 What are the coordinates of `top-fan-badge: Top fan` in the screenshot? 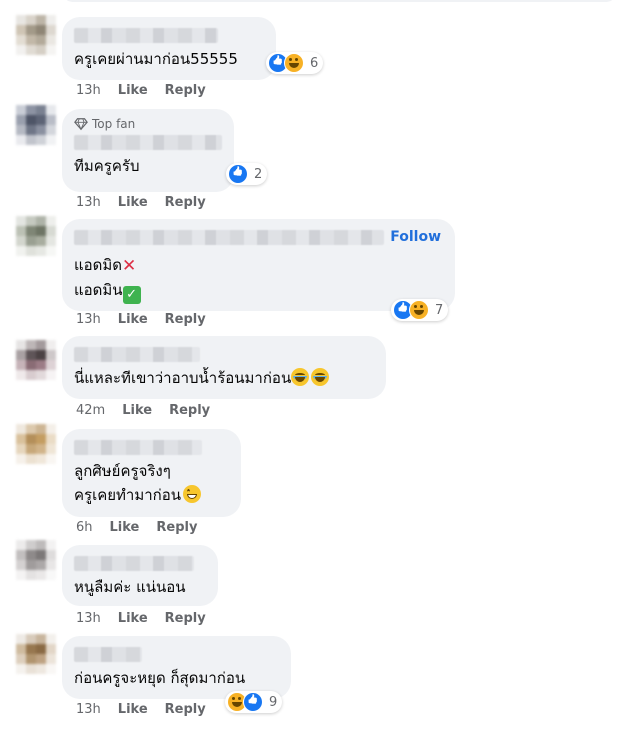 It's located at (148, 124).